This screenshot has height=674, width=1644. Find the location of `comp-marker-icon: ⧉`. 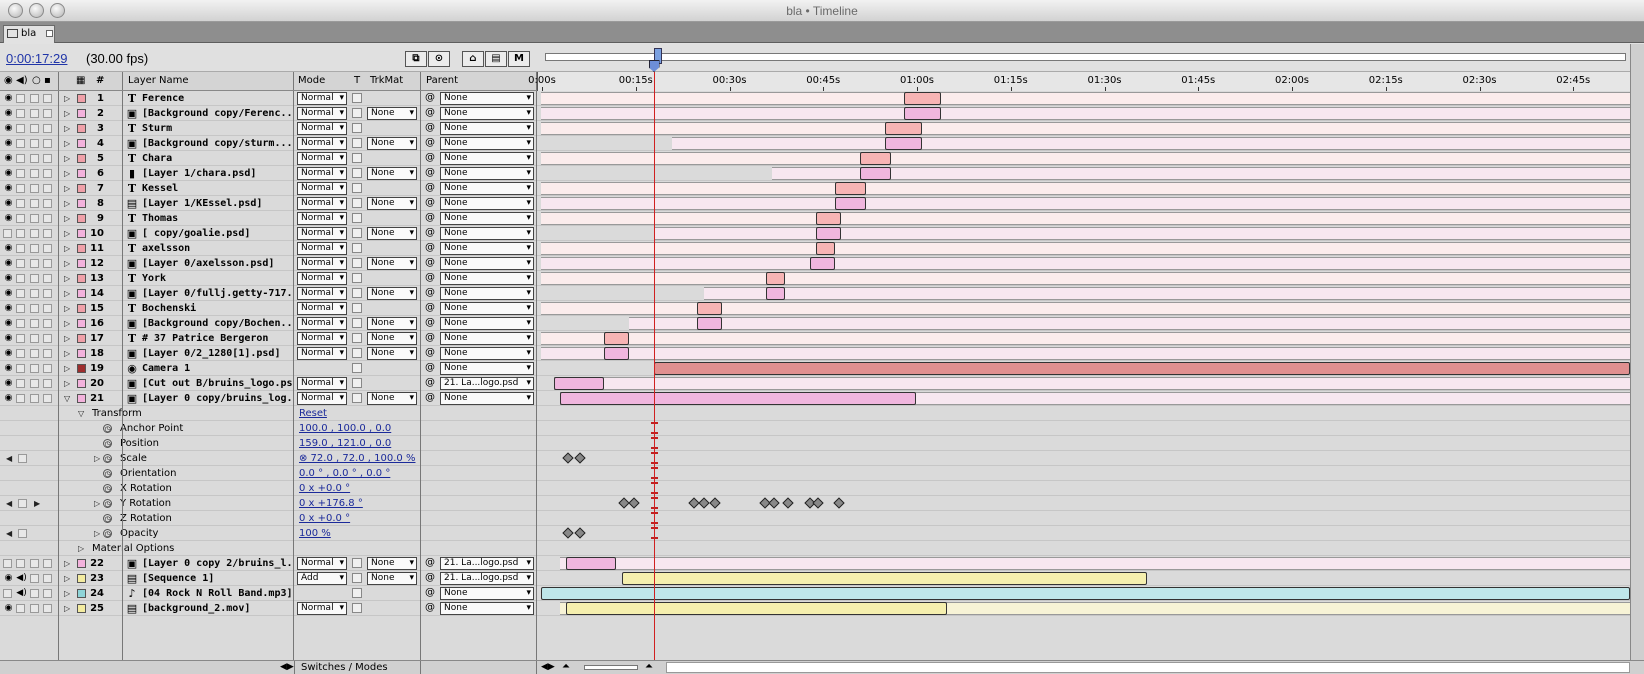

comp-marker-icon: ⧉ is located at coordinates (416, 59).